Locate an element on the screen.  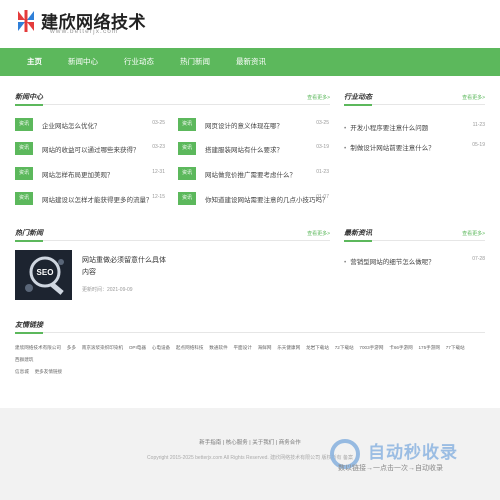
list-item: 资讯 网站的收益可以通过哪些来获得？ 03-23 is located at coordinates (90, 149).